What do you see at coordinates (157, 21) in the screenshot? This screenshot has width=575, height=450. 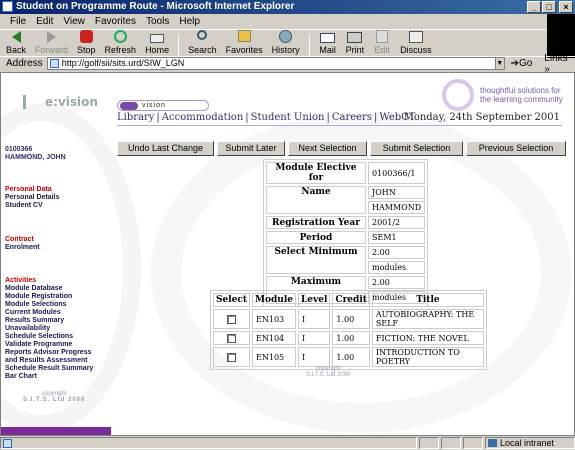 I see `menu-tools: Tools` at bounding box center [157, 21].